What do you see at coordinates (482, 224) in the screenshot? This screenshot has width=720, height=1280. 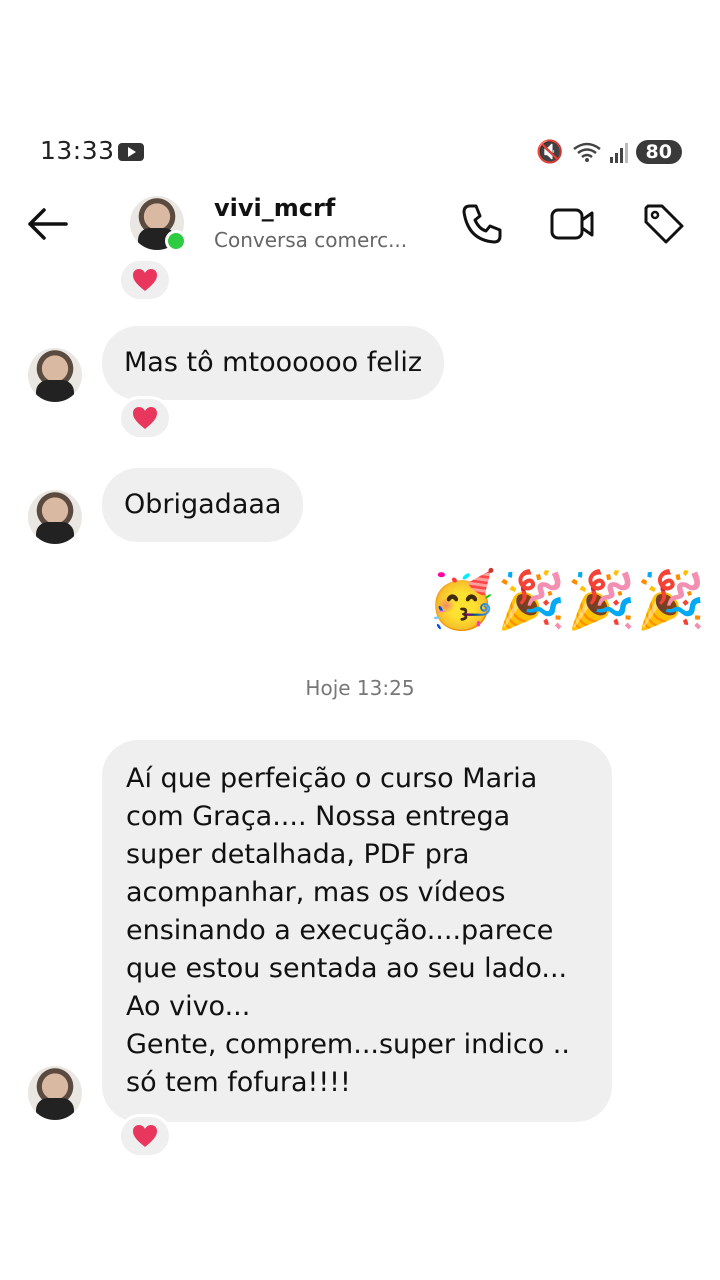 I see `phone-icon` at bounding box center [482, 224].